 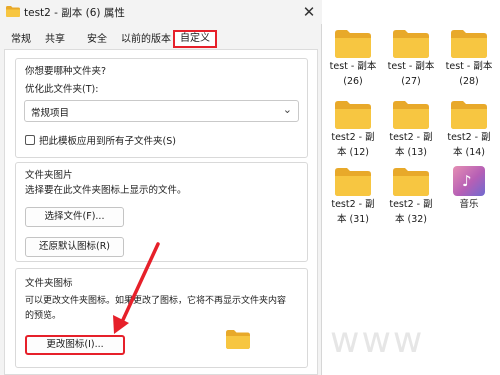 What do you see at coordinates (55, 39) in the screenshot?
I see `tab-sharing: 共享` at bounding box center [55, 39].